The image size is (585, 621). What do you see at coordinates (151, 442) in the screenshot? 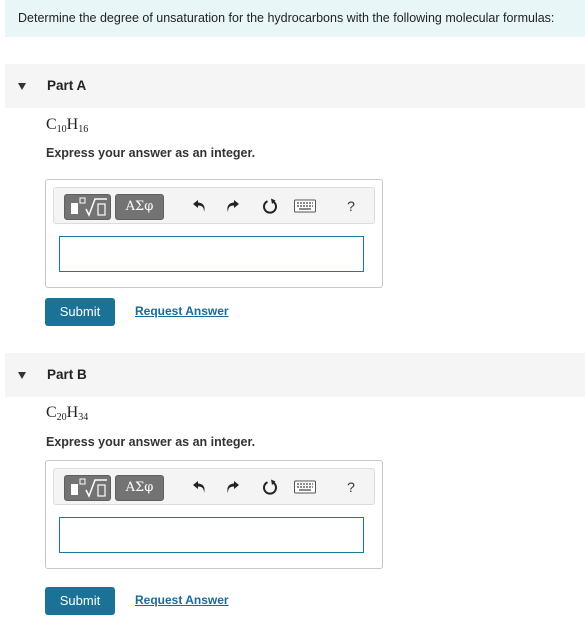
I see `part-b-instruction: Express your answer as an integer.` at bounding box center [151, 442].